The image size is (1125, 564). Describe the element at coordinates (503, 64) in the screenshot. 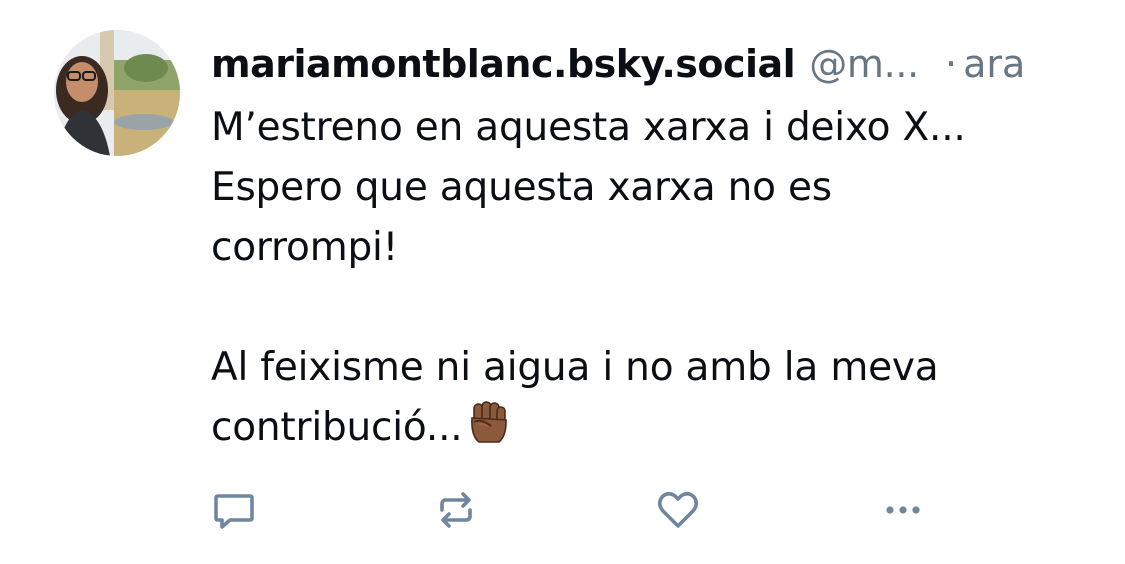

I see `display-name: mariamontblanc.bsky.social` at that location.